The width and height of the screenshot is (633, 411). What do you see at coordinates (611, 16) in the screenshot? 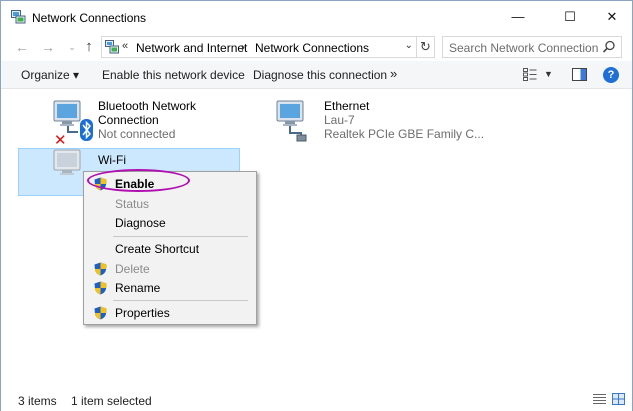
I see `close-button: ✕` at bounding box center [611, 16].